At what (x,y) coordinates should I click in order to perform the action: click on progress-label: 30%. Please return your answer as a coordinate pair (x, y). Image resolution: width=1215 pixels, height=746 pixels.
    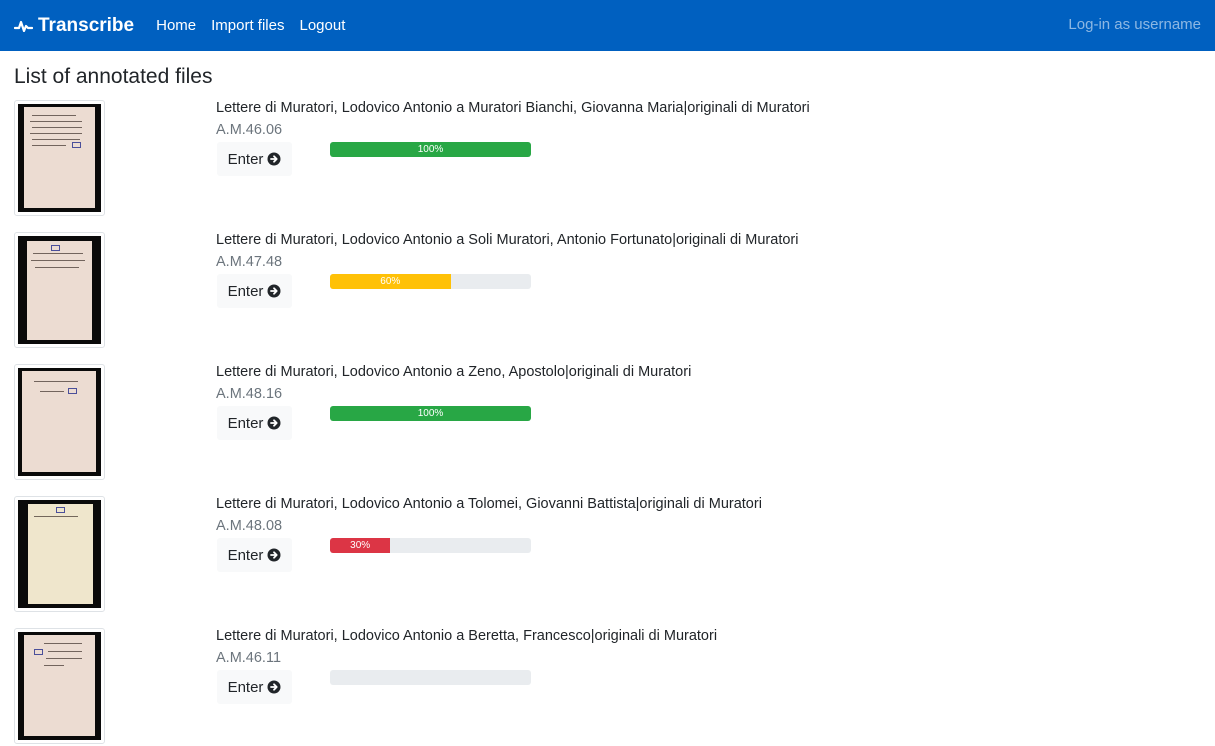
    Looking at the image, I should click on (360, 545).